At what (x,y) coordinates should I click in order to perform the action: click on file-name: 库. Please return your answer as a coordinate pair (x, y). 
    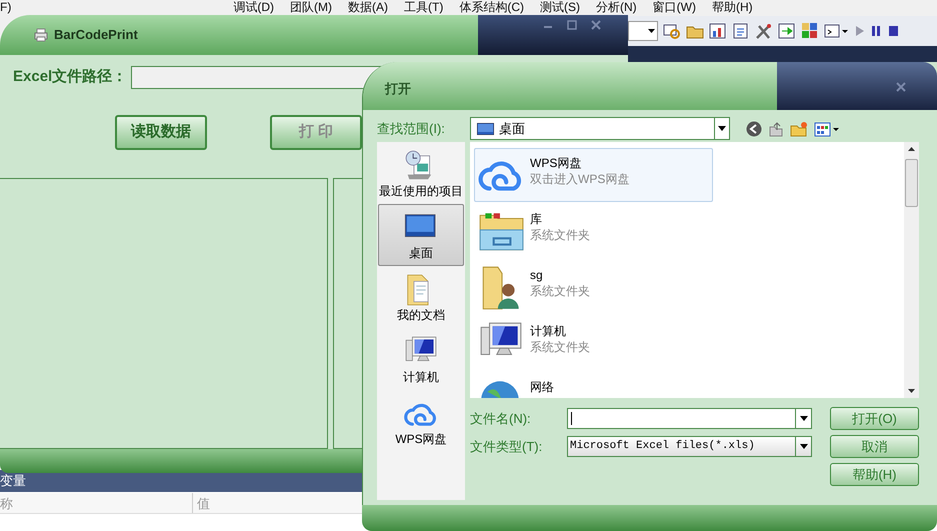
    Looking at the image, I should click on (536, 219).